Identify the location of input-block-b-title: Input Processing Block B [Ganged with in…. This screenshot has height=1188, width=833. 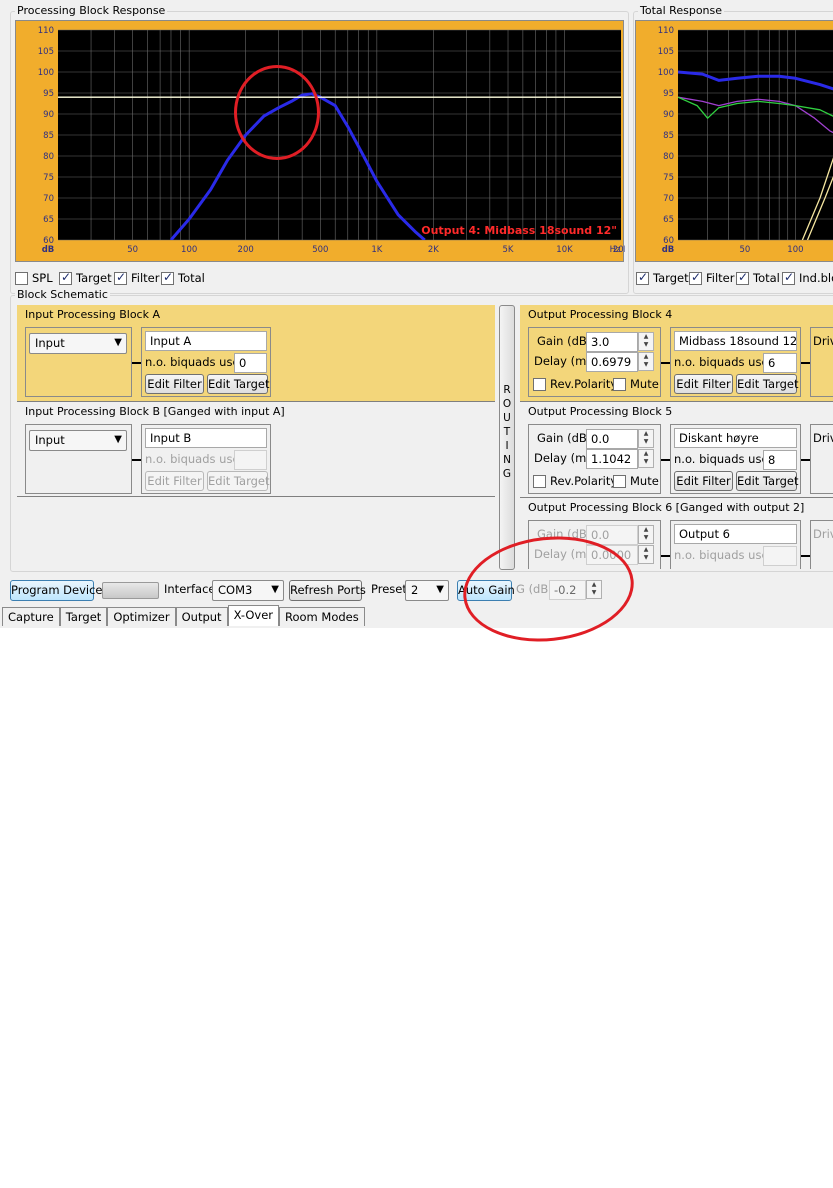
(155, 411).